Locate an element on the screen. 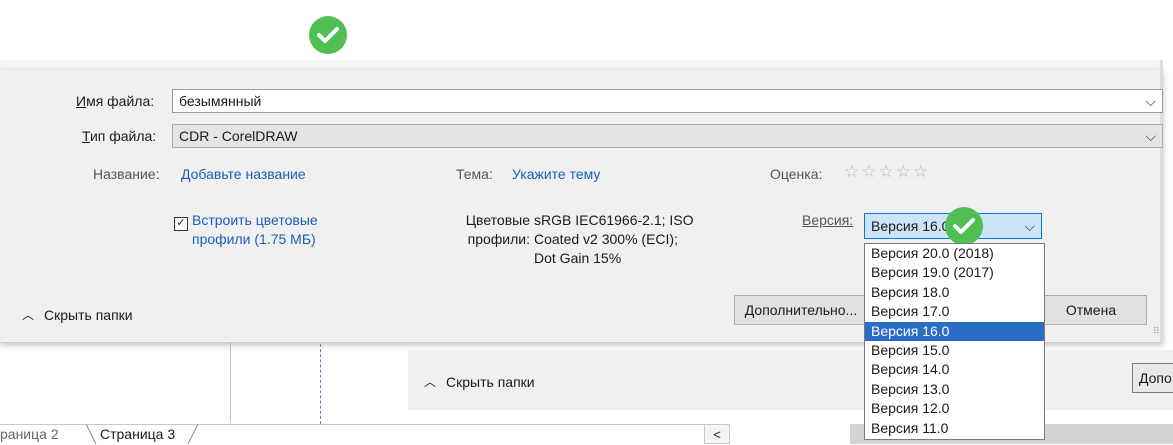 The image size is (1173, 445). embed-line-2: профили (1.75 МБ) is located at coordinates (254, 239).